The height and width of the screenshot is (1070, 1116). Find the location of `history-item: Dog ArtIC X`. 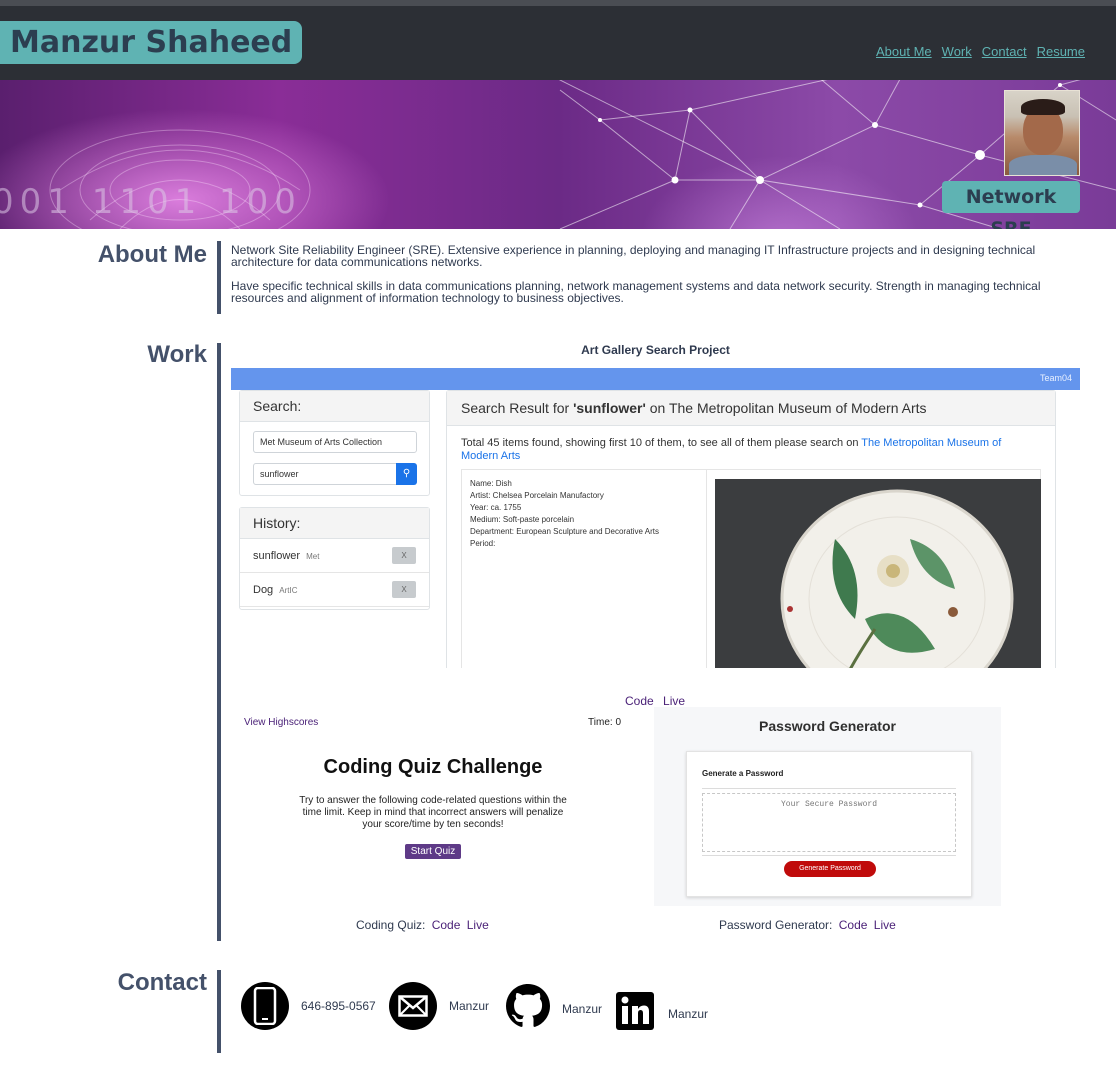

history-item: Dog ArtIC X is located at coordinates (334, 590).